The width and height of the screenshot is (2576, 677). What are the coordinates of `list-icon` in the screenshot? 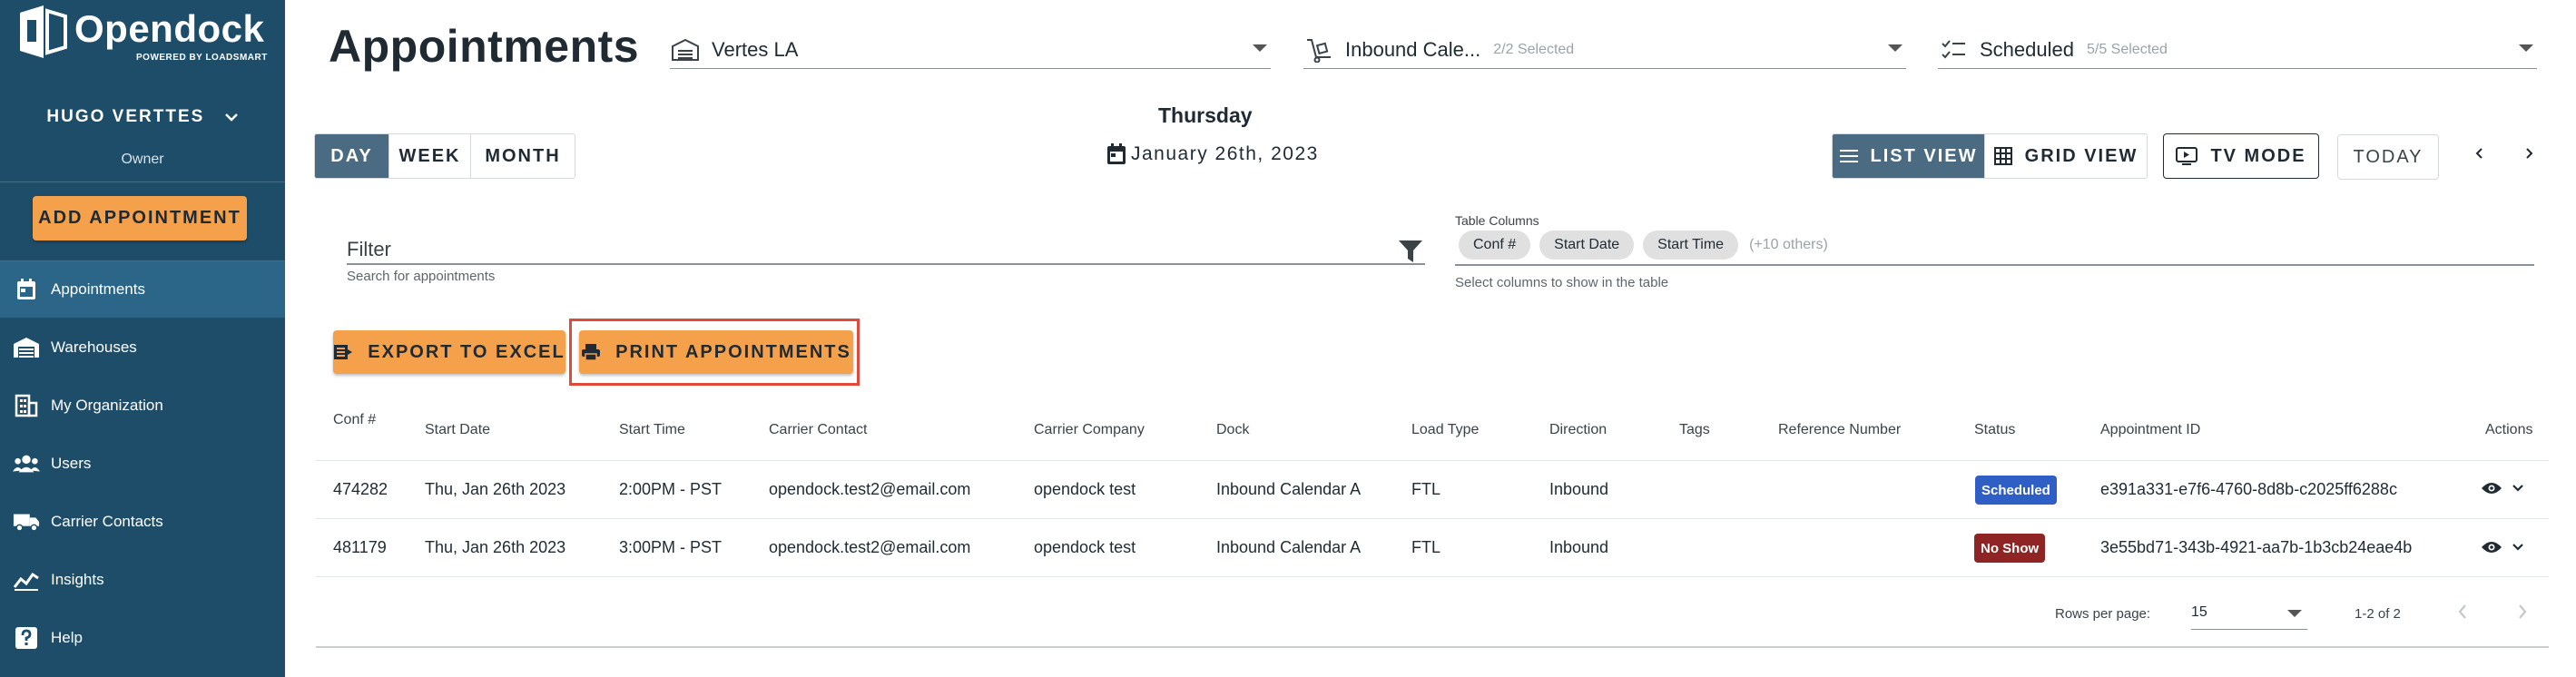 It's located at (1848, 156).